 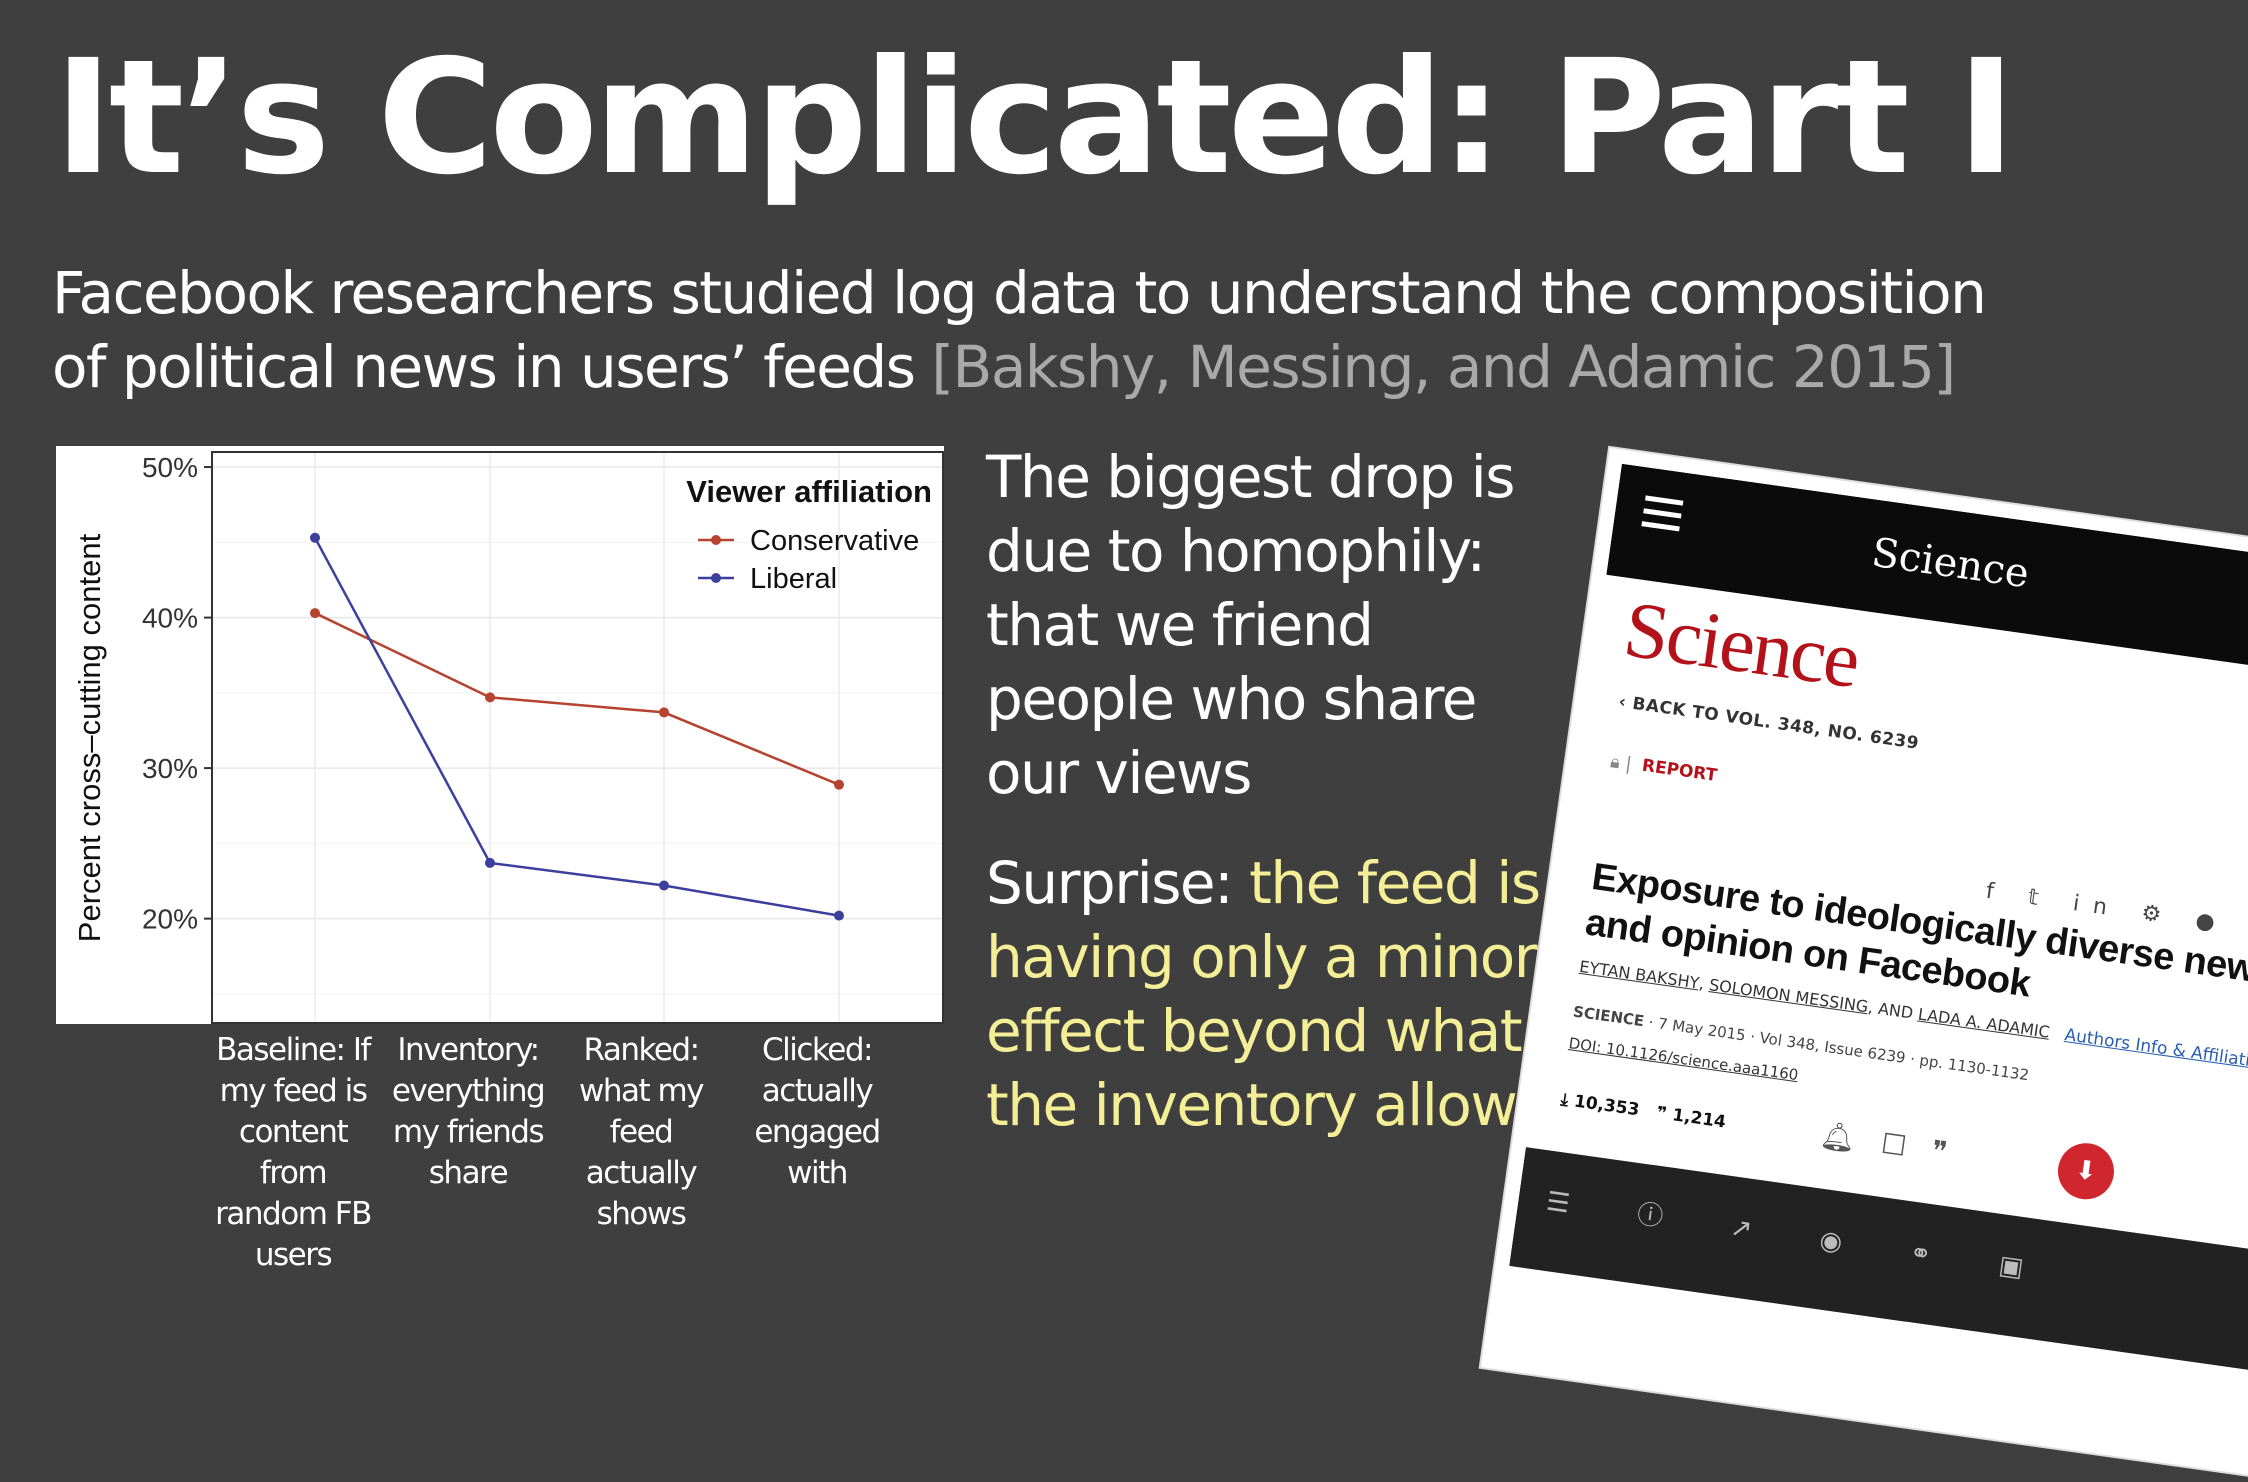 What do you see at coordinates (170, 467) in the screenshot?
I see `y-tick-label: 50%` at bounding box center [170, 467].